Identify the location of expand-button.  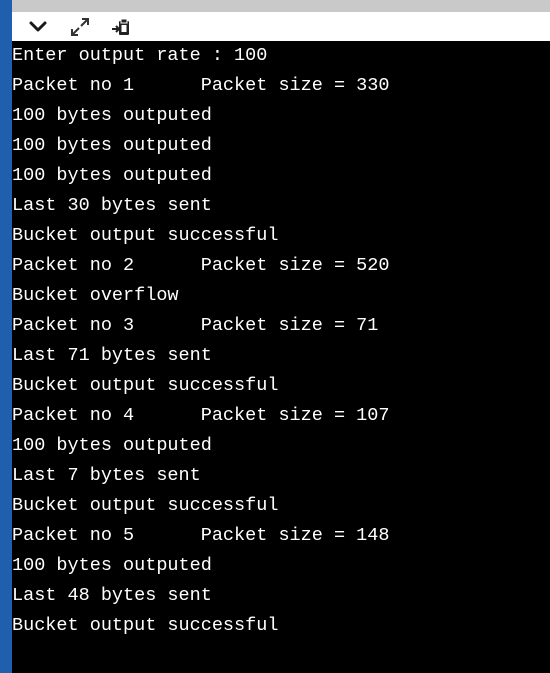
(80, 26).